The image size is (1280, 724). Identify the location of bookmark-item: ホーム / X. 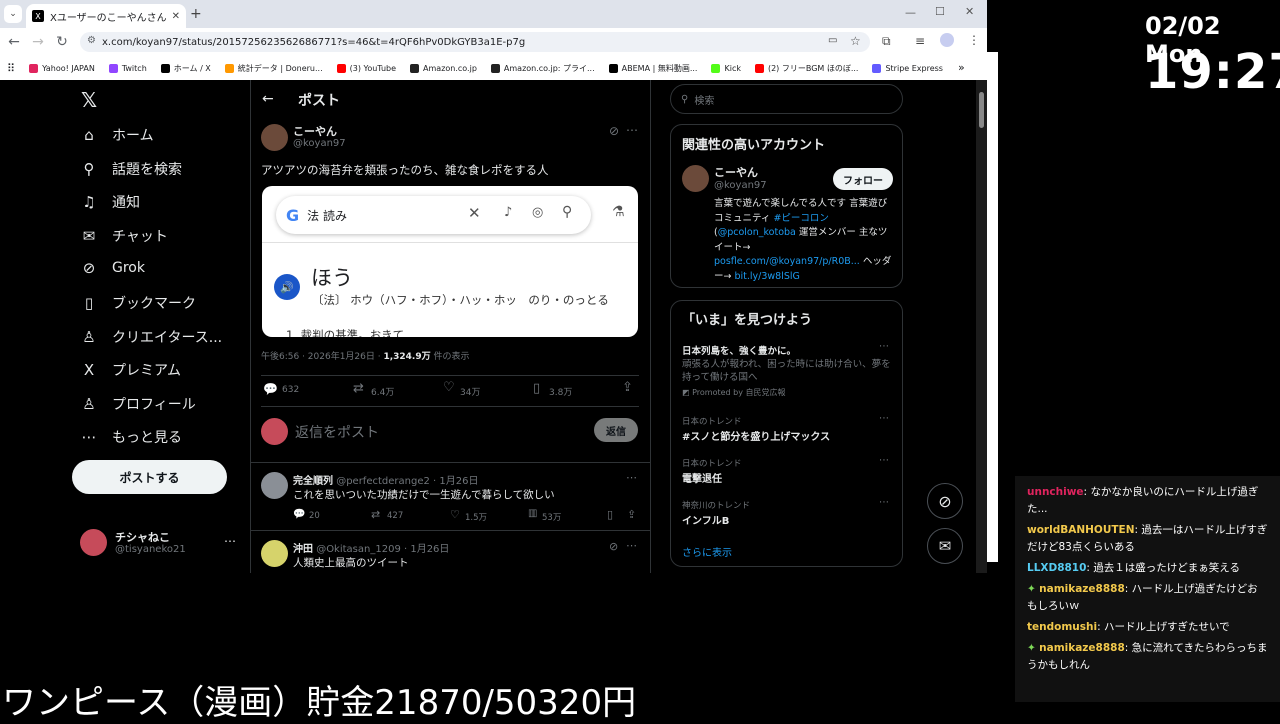
(186, 68).